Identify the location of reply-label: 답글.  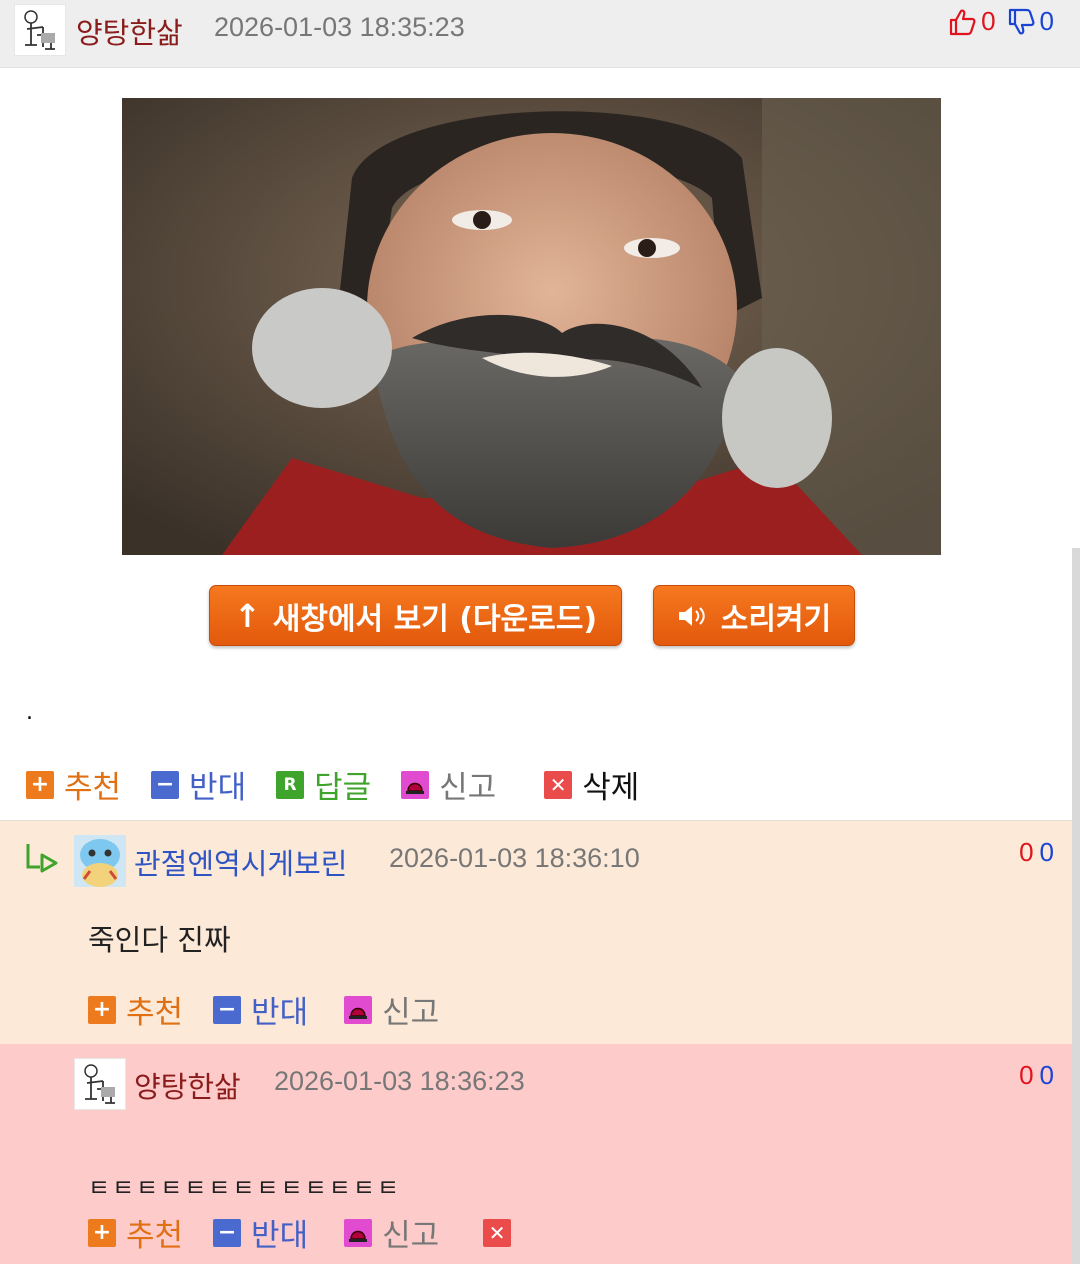
(343, 788).